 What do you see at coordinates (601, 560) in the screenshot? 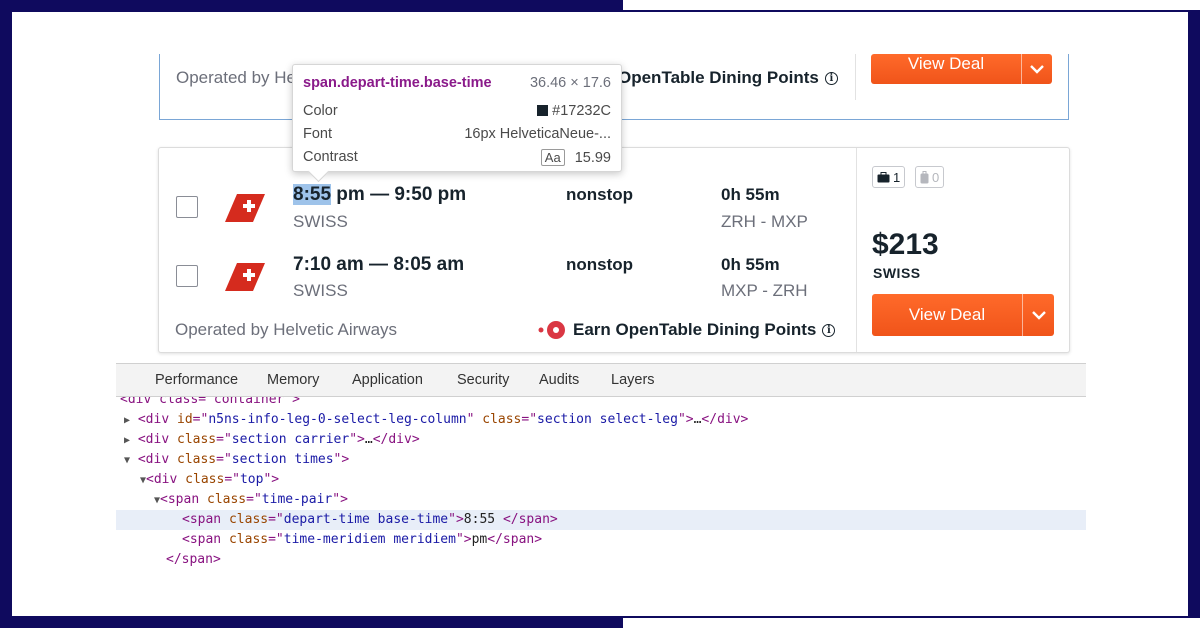
I see `dom-line: </span>` at bounding box center [601, 560].